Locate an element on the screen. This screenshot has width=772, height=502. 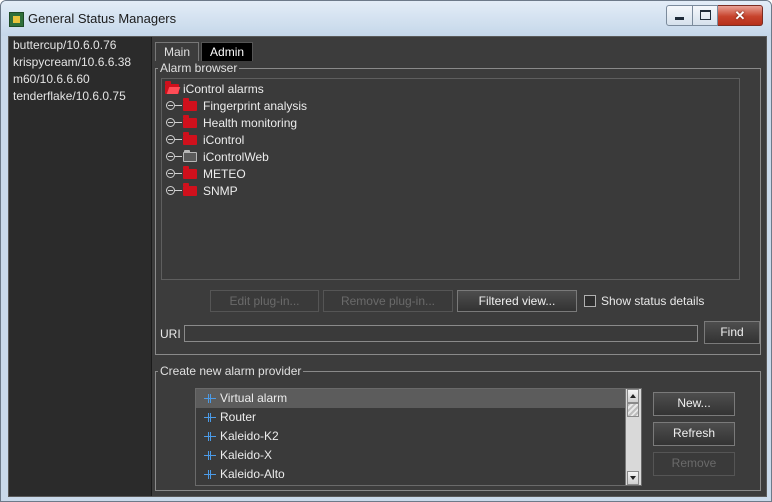
server-item: tenderflake/10.6.0.75 is located at coordinates (80, 96).